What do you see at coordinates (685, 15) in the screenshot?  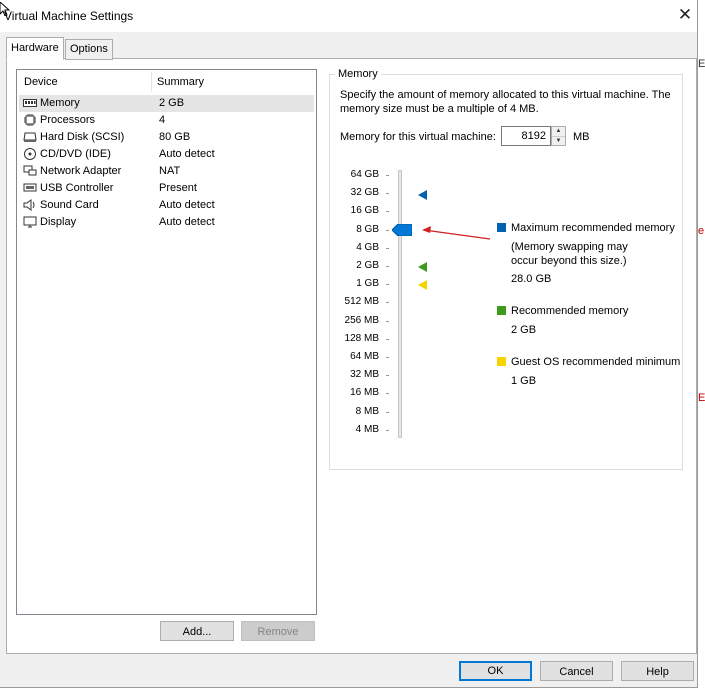 I see `close-icon: ✕` at bounding box center [685, 15].